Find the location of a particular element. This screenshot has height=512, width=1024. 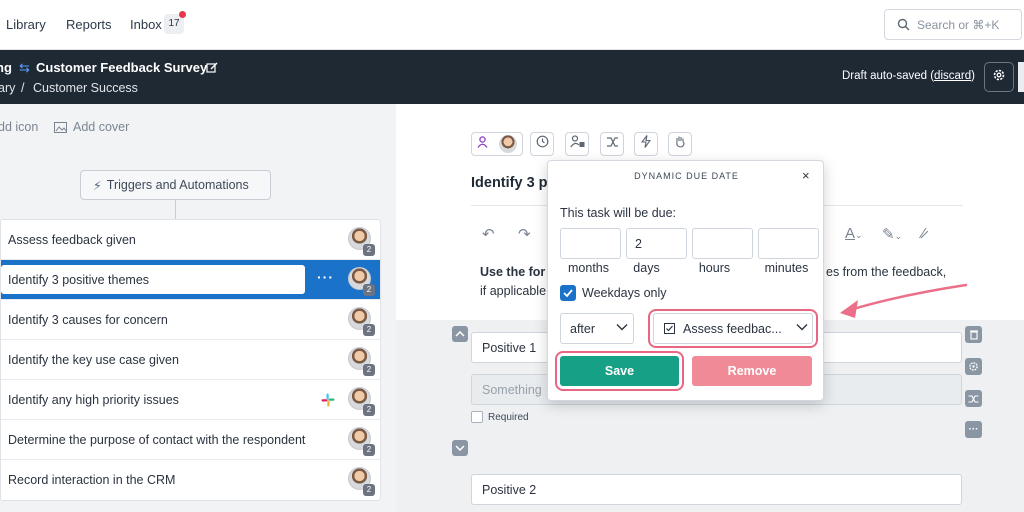

settings-button is located at coordinates (999, 77).